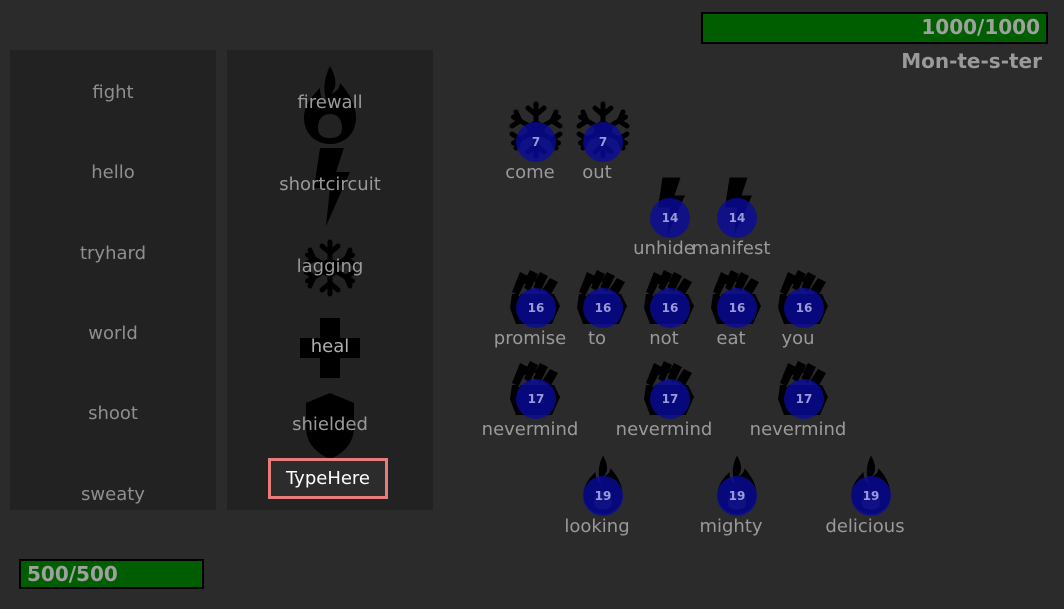  What do you see at coordinates (731, 248) in the screenshot?
I see `attack-word: manifest` at bounding box center [731, 248].